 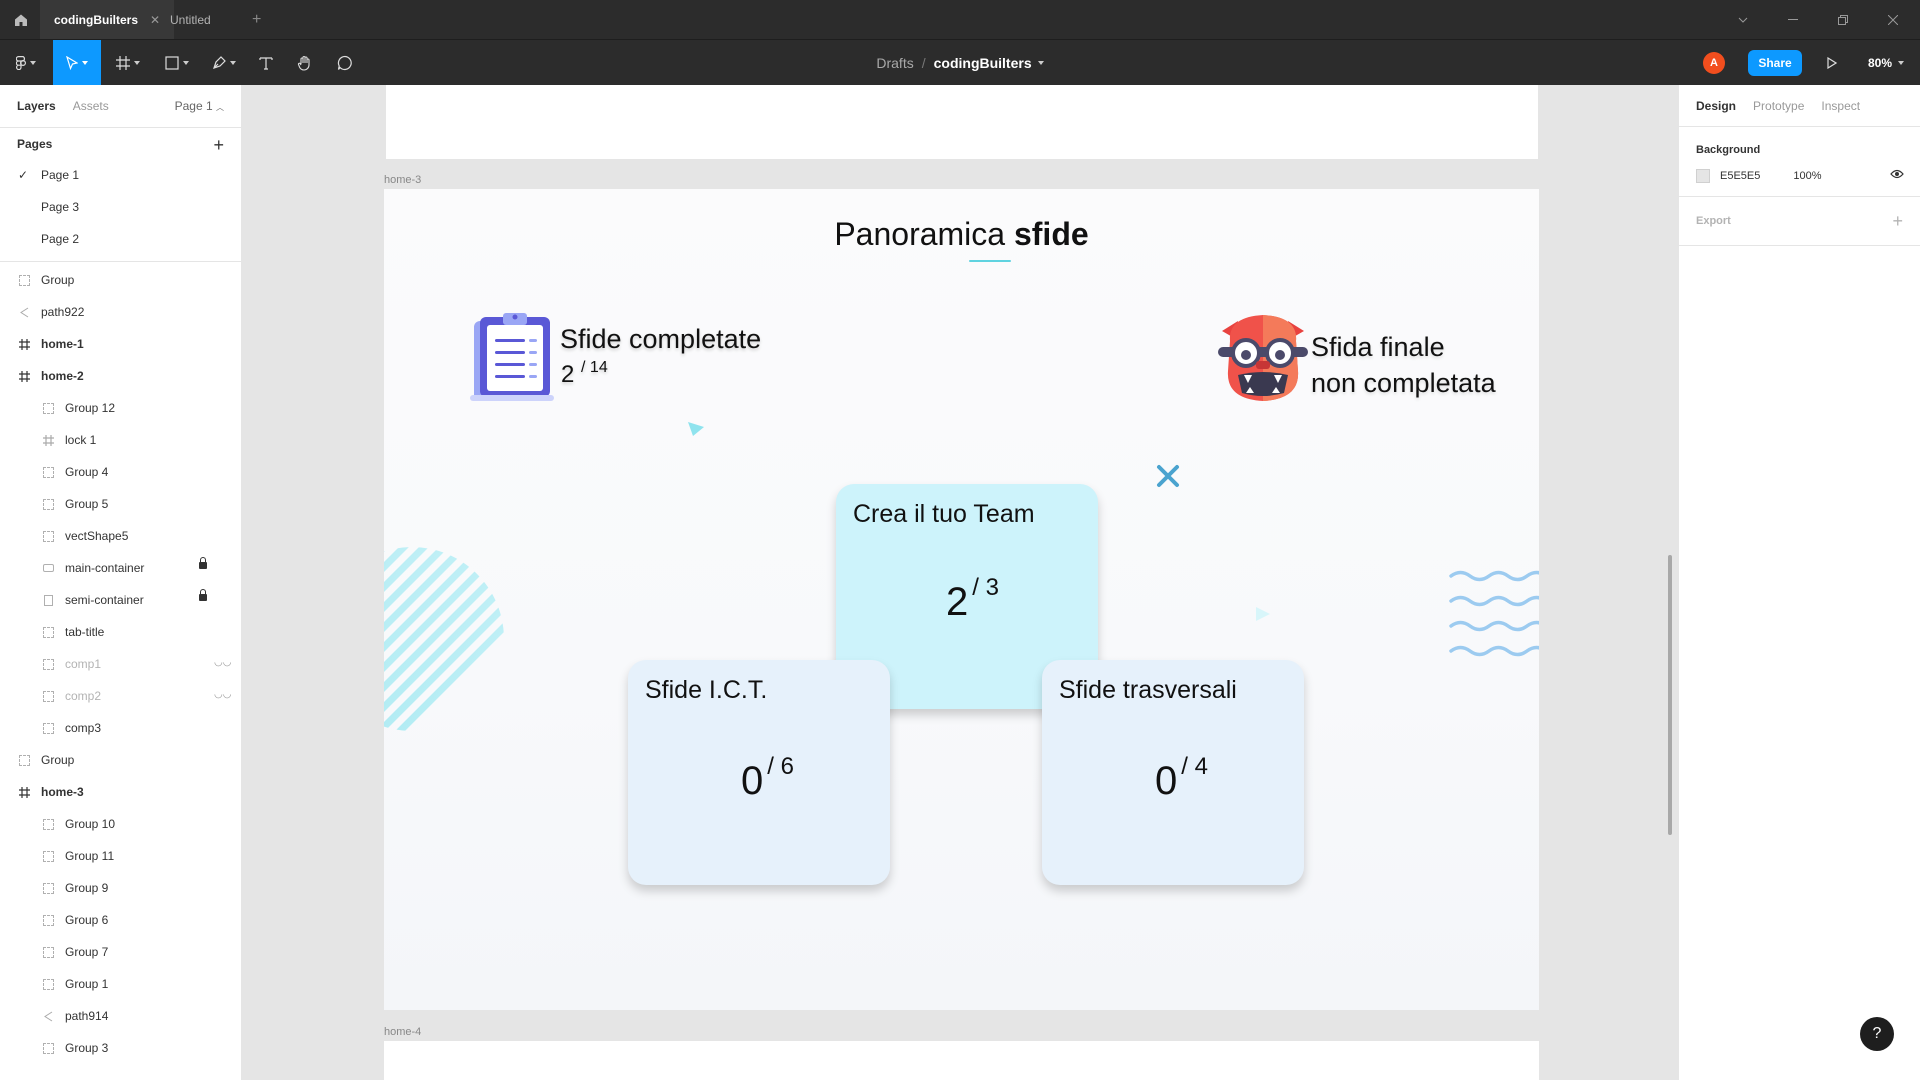 What do you see at coordinates (72, 63) in the screenshot?
I see `cursor-icon` at bounding box center [72, 63].